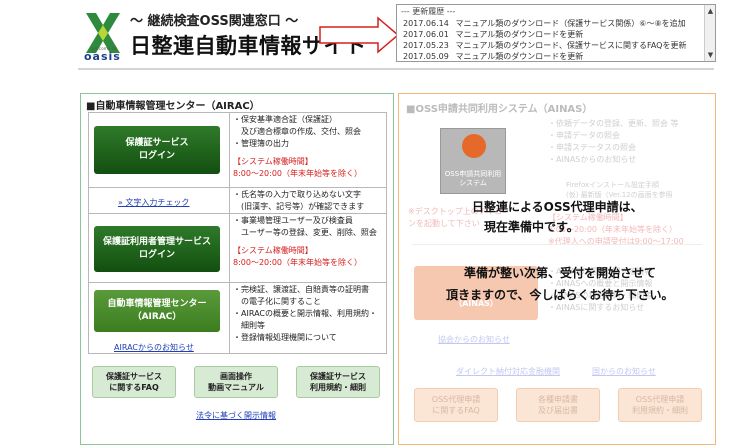 Image resolution: width=750 pixels, height=448 pixels. What do you see at coordinates (560, 273) in the screenshot?
I see `wait-message-line: 準備が整い次第、受付を開始させて` at bounding box center [560, 273].